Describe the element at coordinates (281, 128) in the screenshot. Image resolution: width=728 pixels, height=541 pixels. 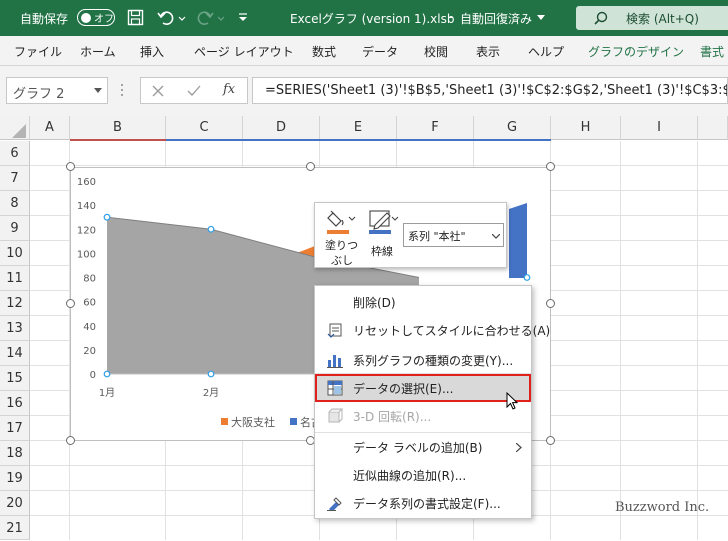
I see `column-header: D` at that location.